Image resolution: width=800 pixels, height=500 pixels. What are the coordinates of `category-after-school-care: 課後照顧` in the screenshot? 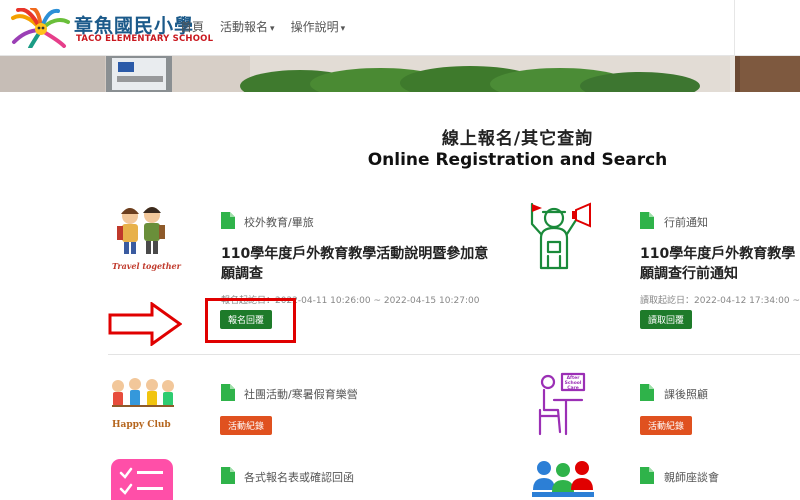 It's located at (686, 394).